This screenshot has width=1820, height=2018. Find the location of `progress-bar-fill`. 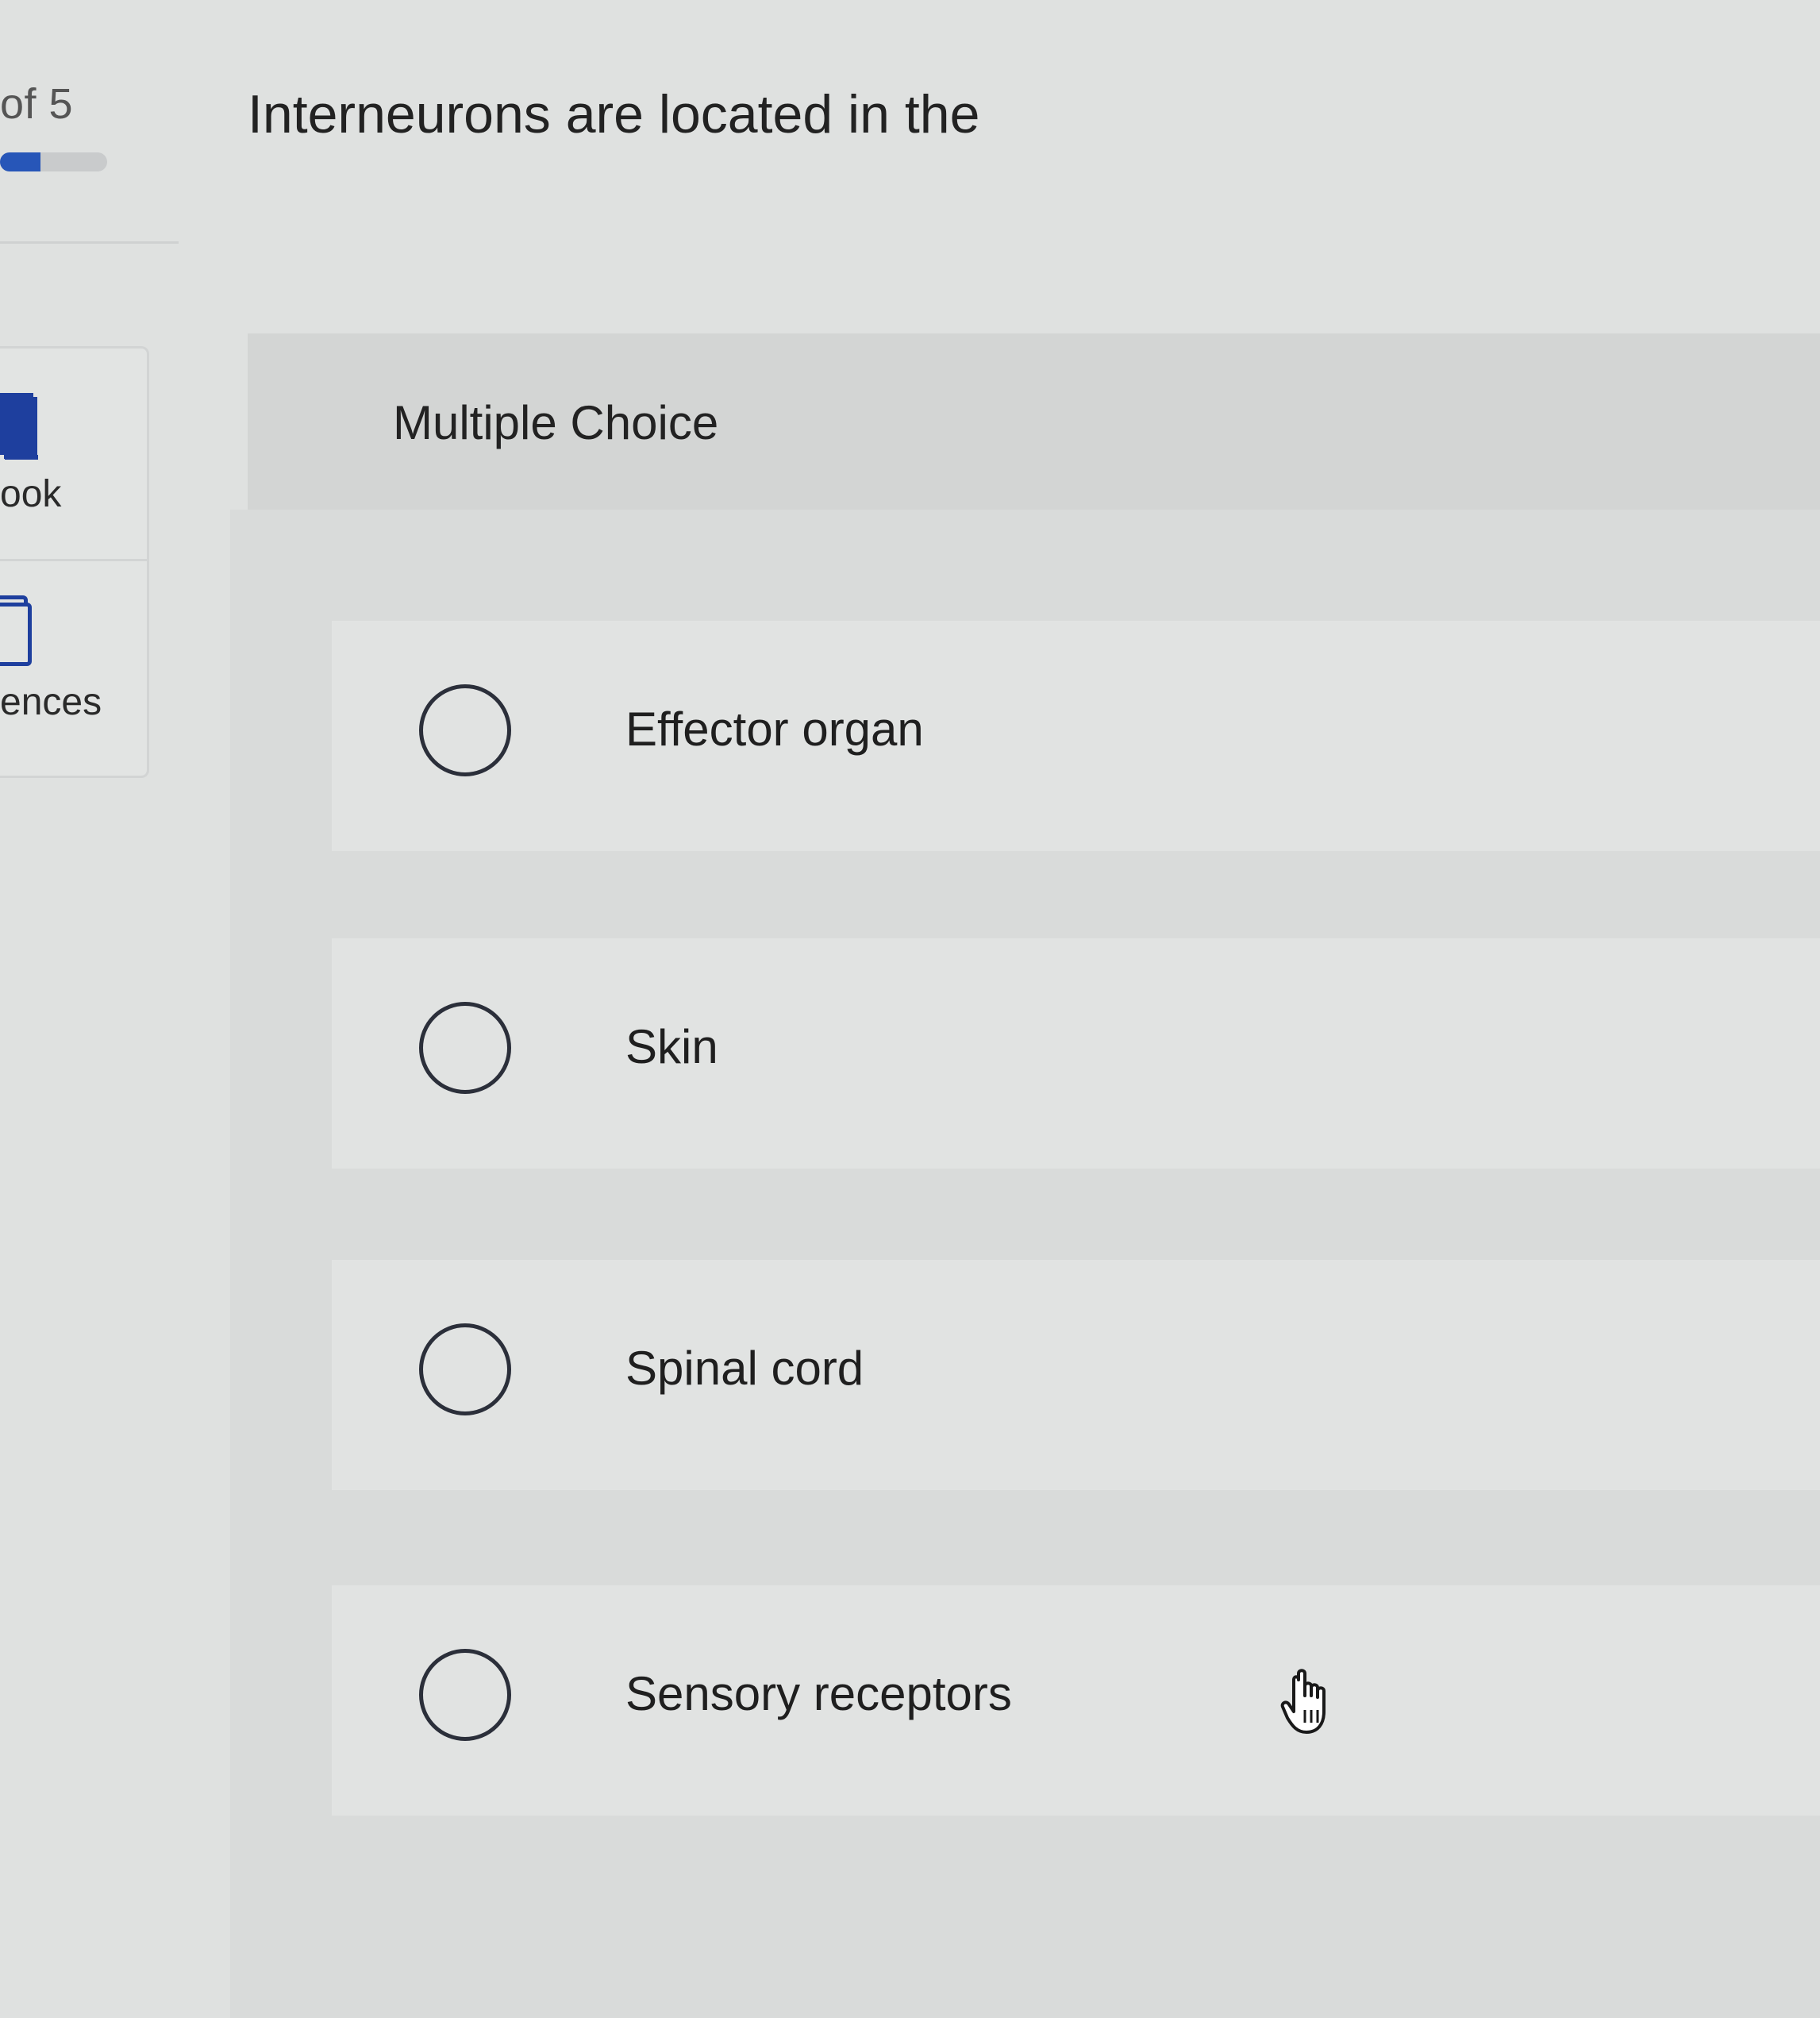

progress-bar-fill is located at coordinates (20, 161).